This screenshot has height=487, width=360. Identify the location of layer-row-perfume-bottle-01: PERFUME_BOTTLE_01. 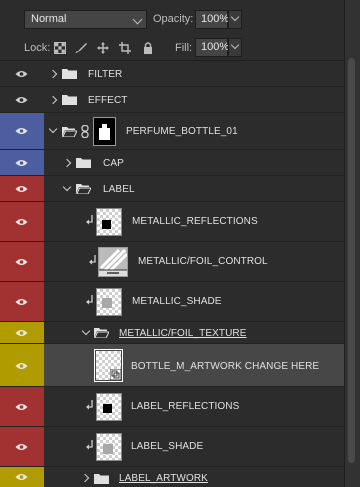
(172, 131).